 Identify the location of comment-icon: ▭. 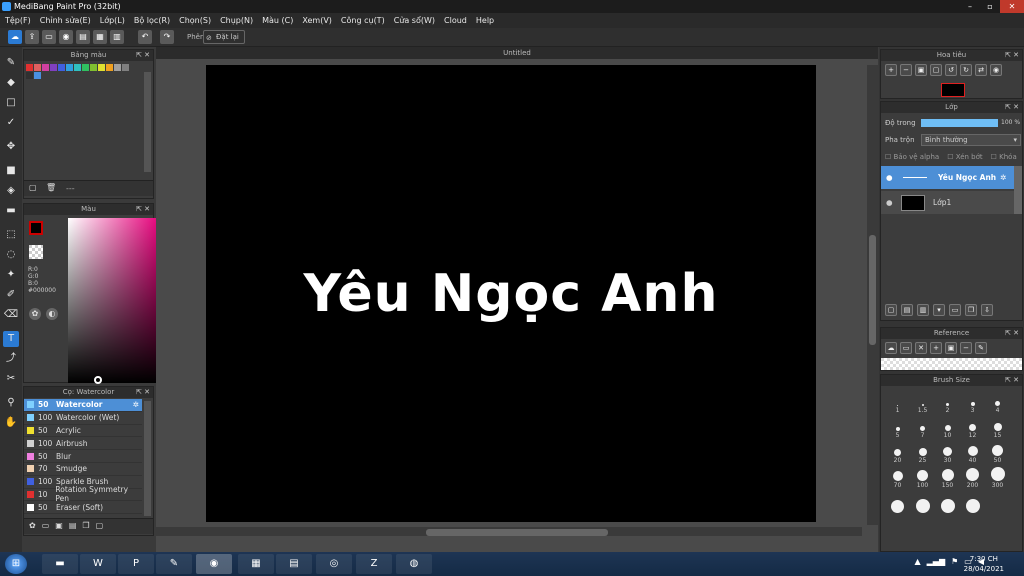
(49, 37).